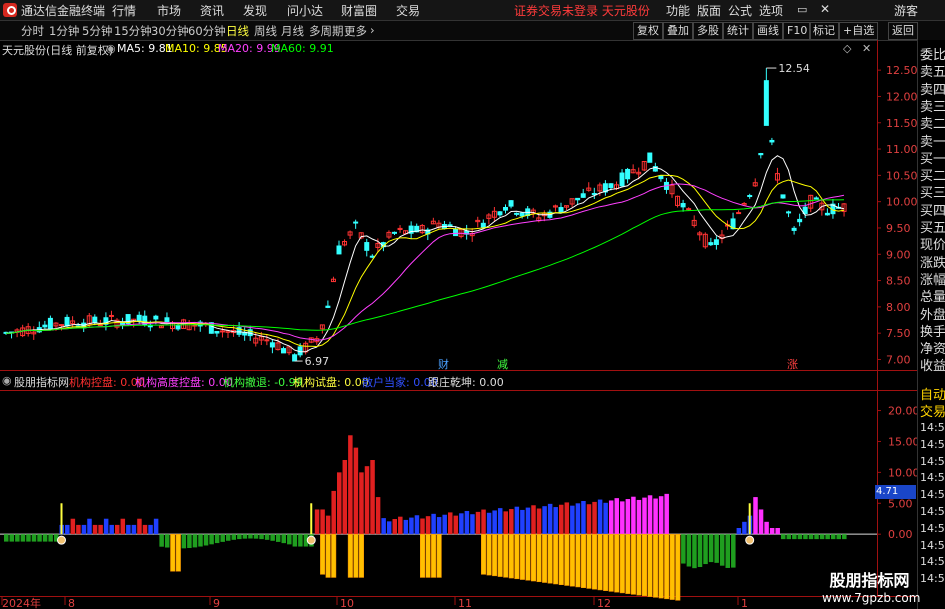 This screenshot has height=609, width=945. I want to click on side-time-0: 14:56, so click(932, 427).